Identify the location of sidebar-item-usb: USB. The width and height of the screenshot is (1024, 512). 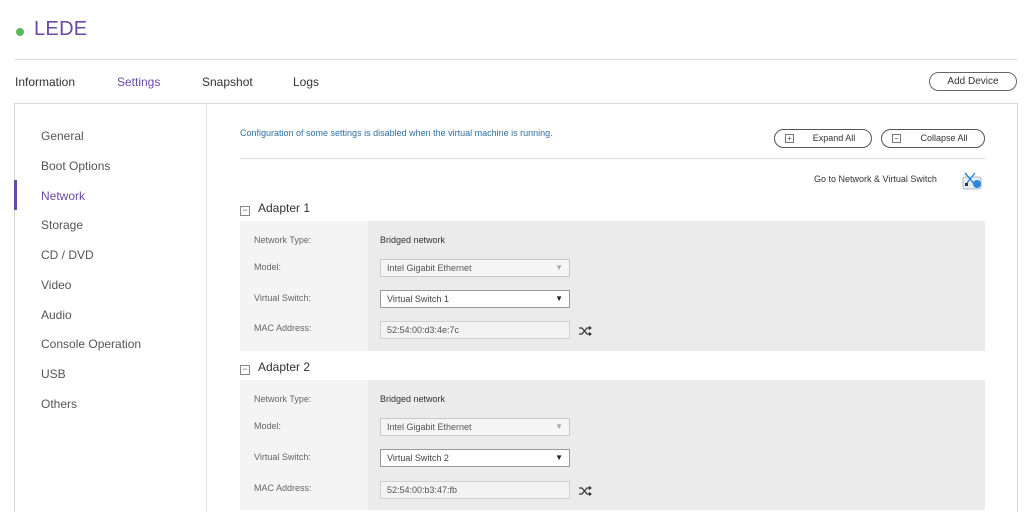
(53, 374).